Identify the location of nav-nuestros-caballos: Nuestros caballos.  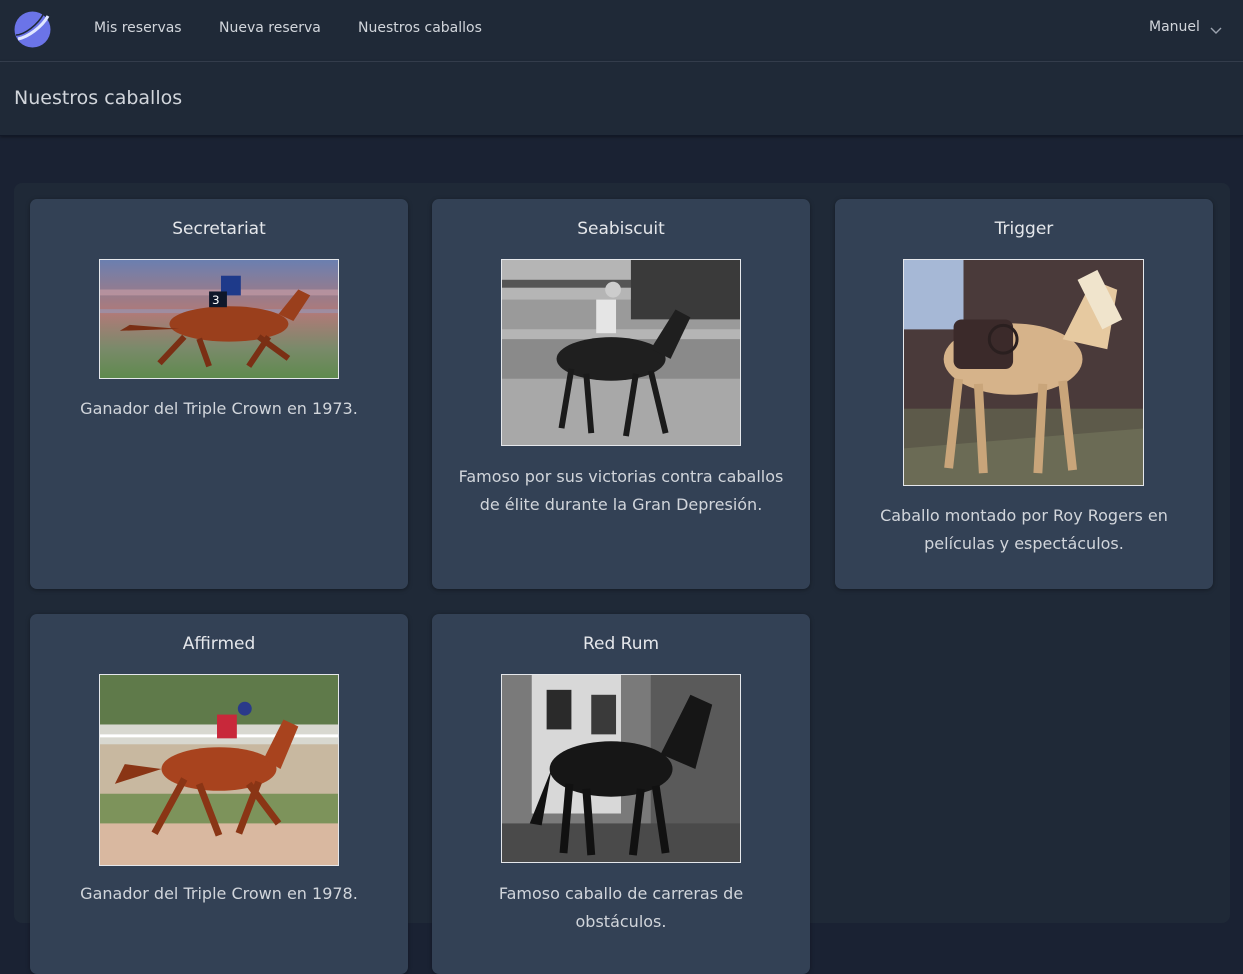
(420, 28).